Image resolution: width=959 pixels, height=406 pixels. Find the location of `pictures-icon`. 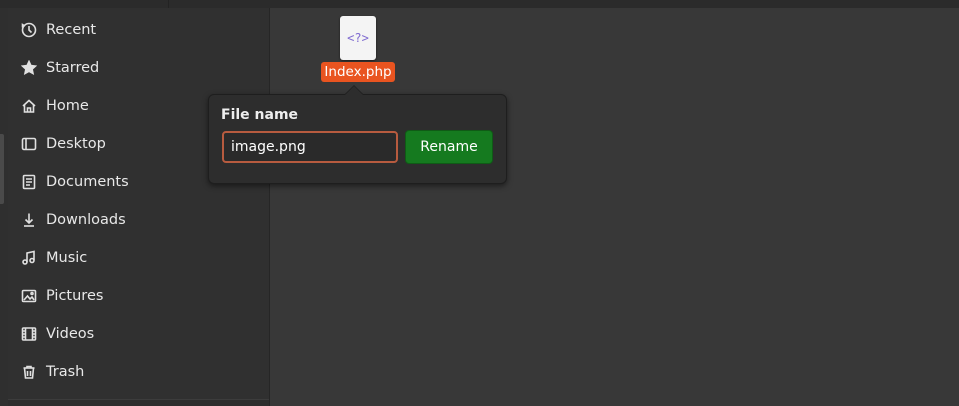

pictures-icon is located at coordinates (29, 296).